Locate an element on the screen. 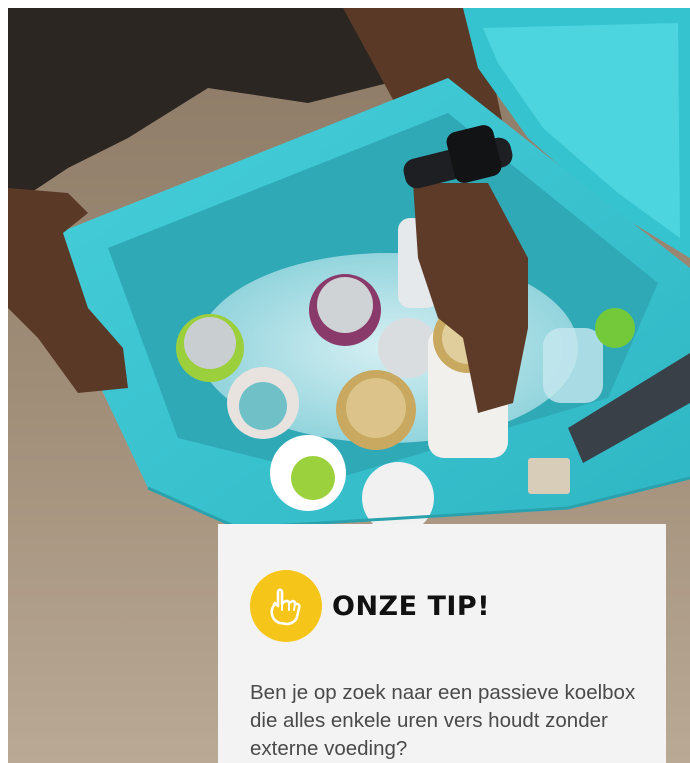 The height and width of the screenshot is (763, 690). tip-header: ONZE TIP! is located at coordinates (370, 606).